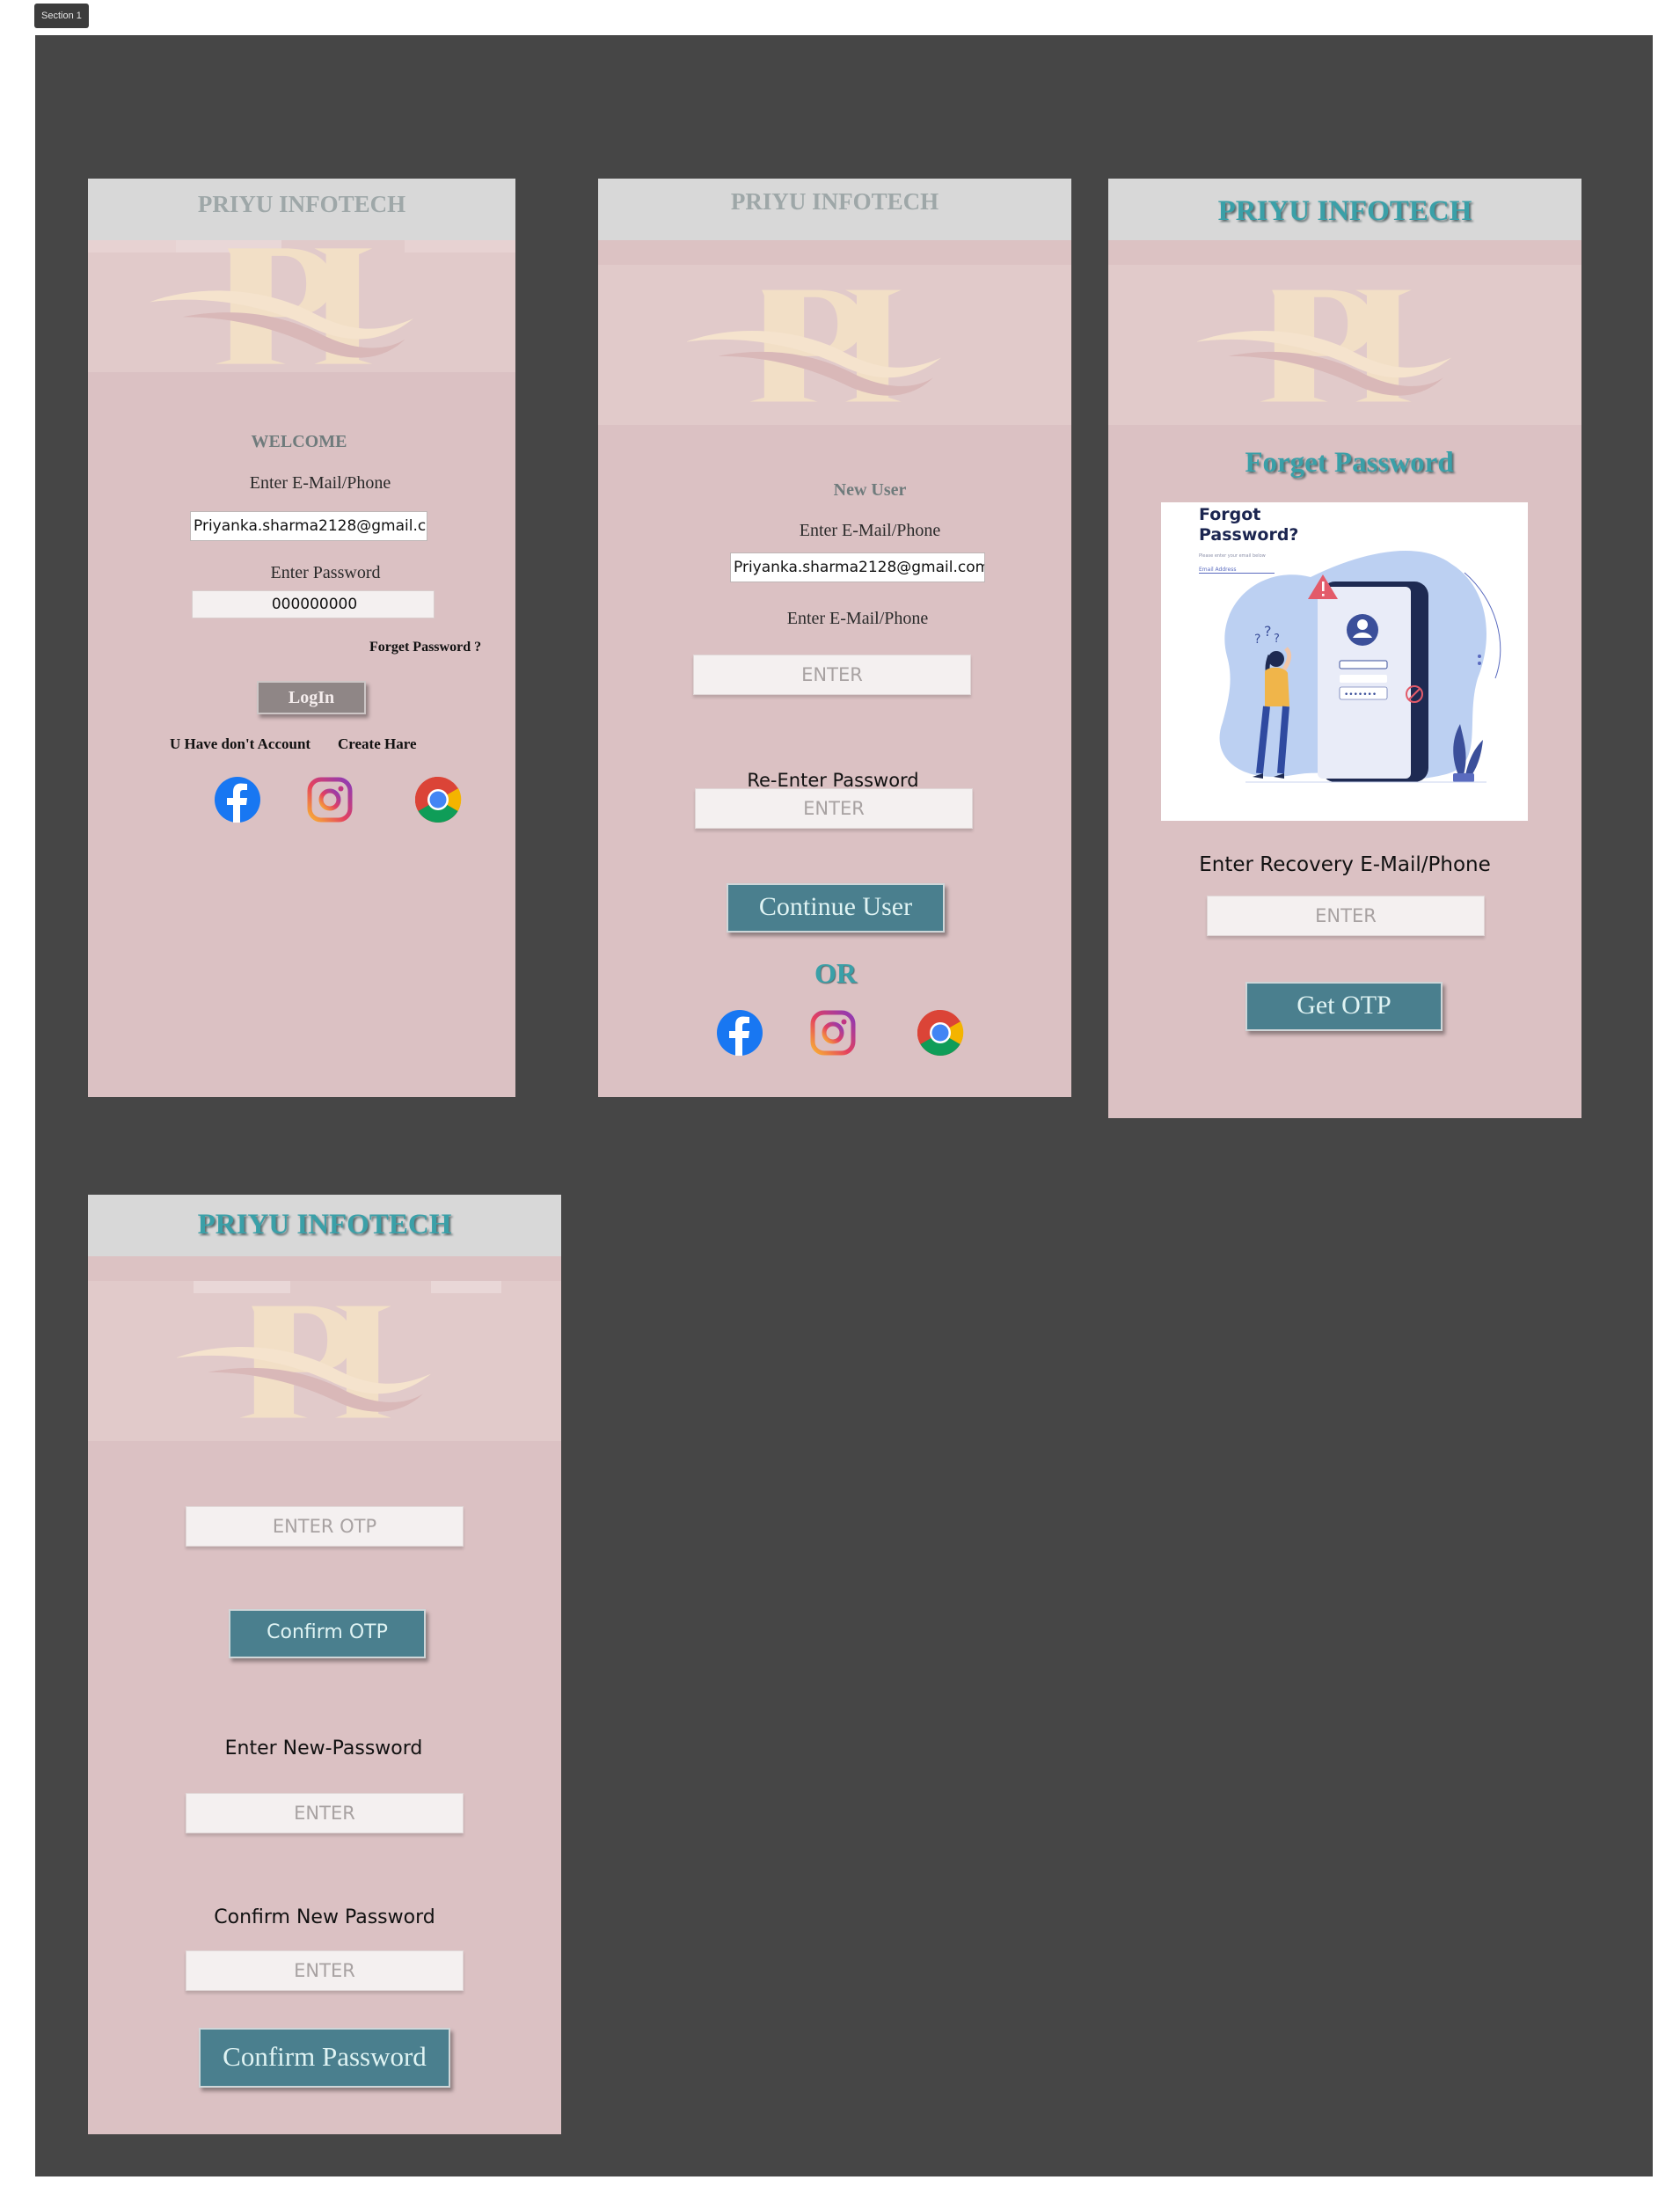  Describe the element at coordinates (836, 908) in the screenshot. I see `continue-user-button: Continue User` at that location.